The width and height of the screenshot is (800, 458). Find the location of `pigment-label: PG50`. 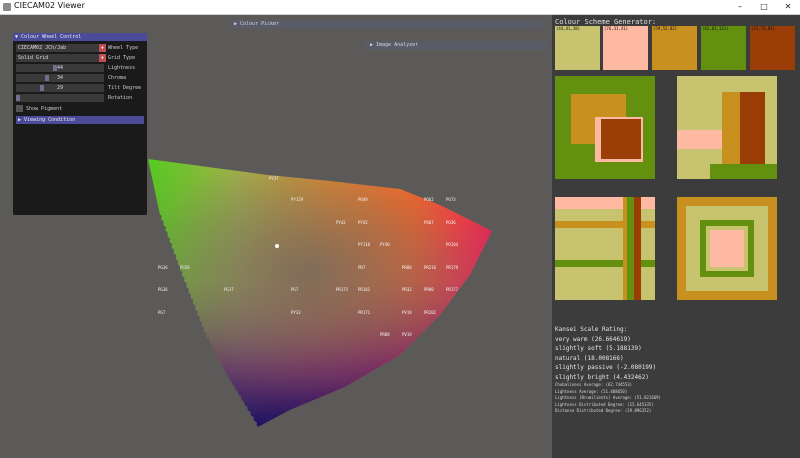

pigment-label: PG50 is located at coordinates (185, 267).